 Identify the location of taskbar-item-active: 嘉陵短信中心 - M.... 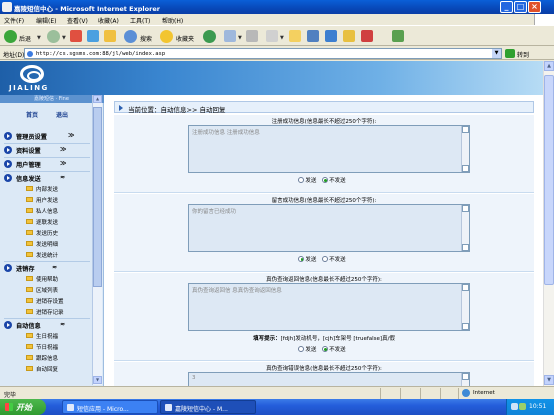
(208, 407).